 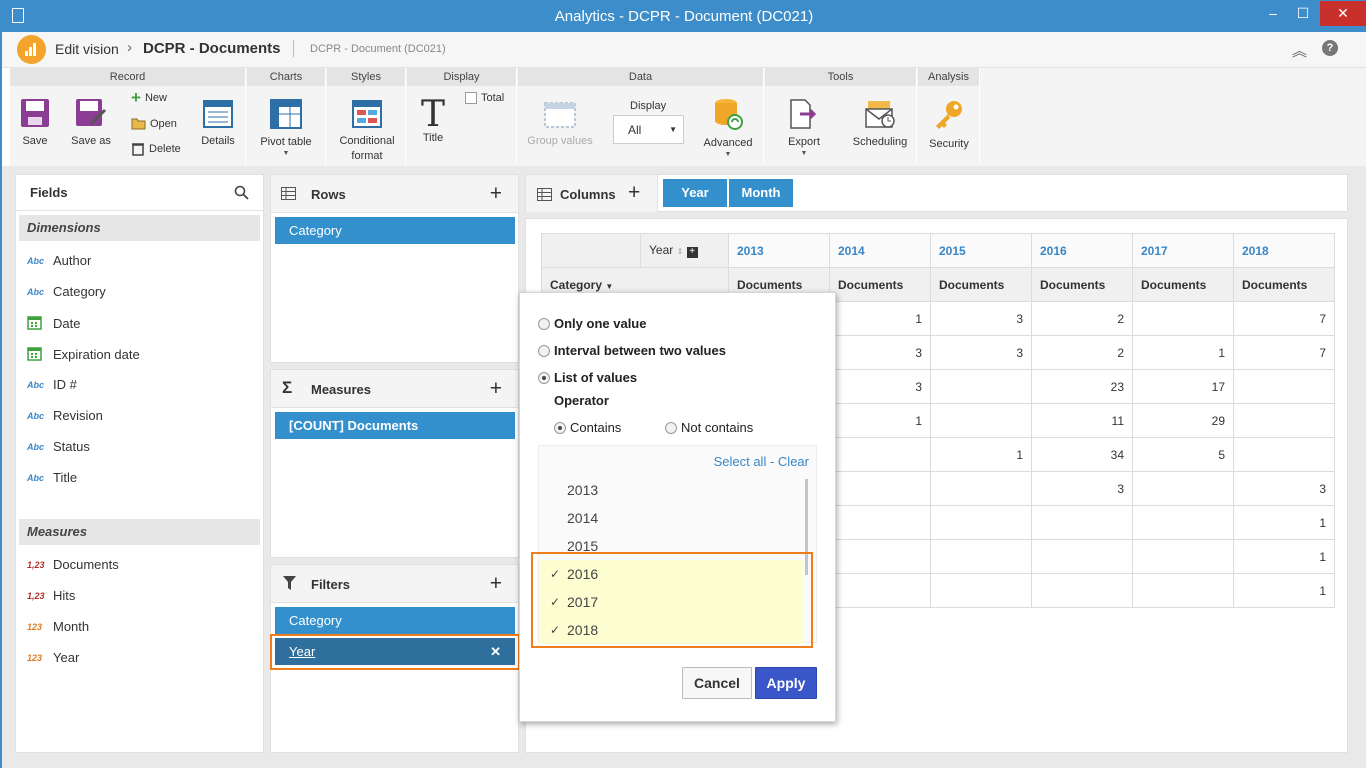 What do you see at coordinates (395, 425) in the screenshot?
I see `measure-chip-count-documents: [COUNT] Documents` at bounding box center [395, 425].